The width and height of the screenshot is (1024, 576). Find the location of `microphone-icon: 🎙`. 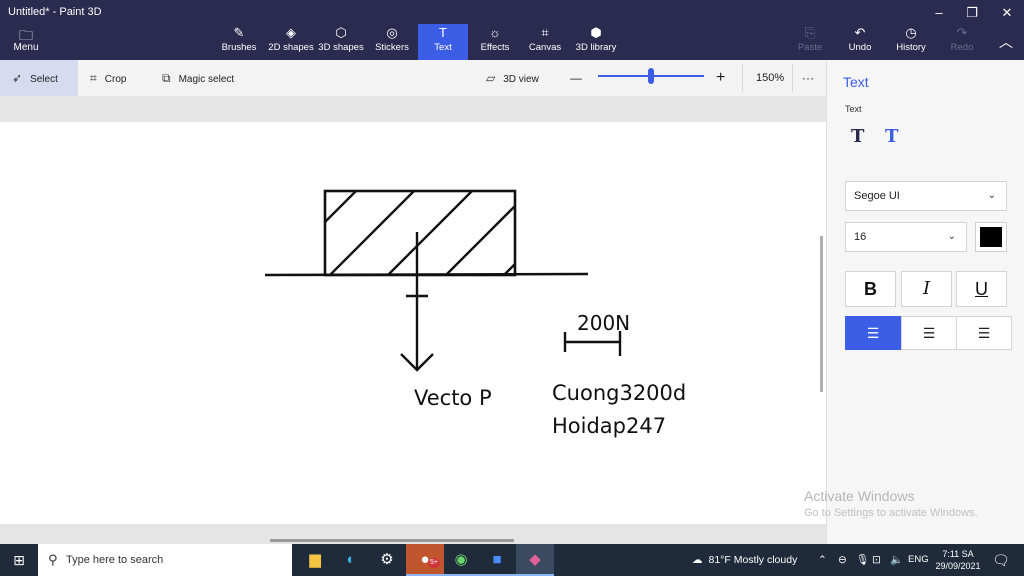

microphone-icon: 🎙 is located at coordinates (862, 560).